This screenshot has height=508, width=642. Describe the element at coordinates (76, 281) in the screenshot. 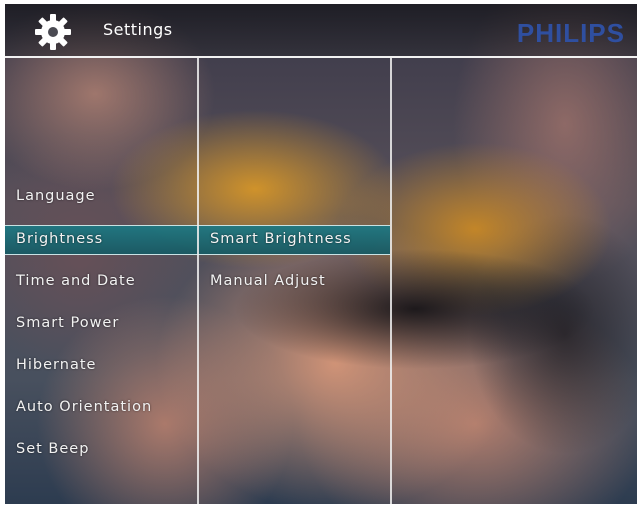

I see `menu-item-time-and-date: Time and Date` at that location.